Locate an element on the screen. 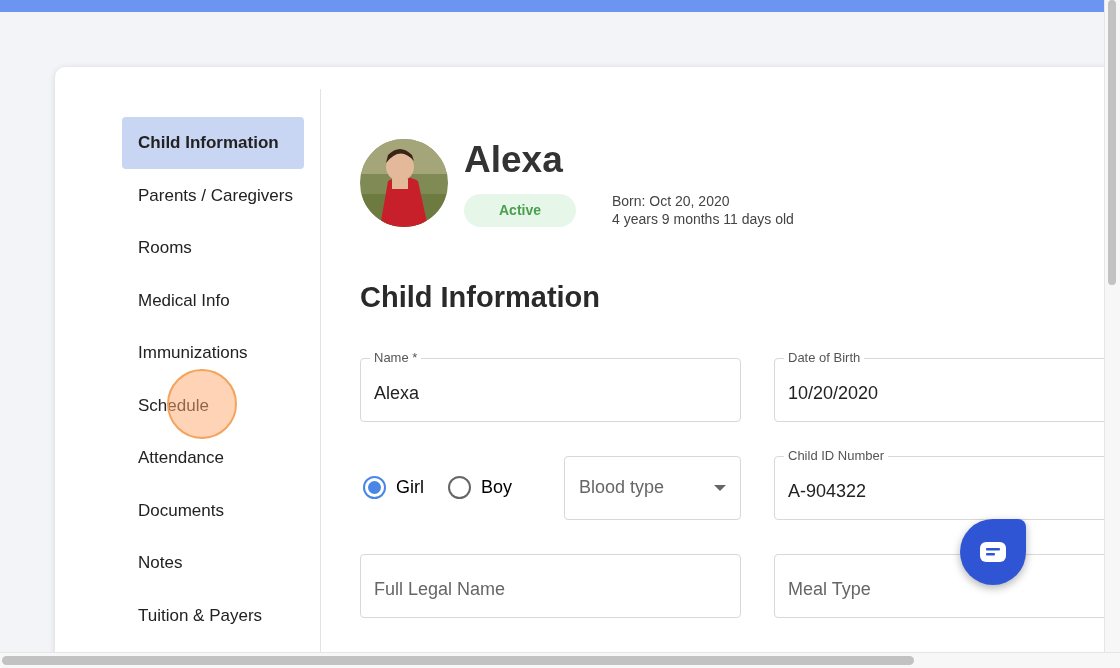  field-value: Alexa is located at coordinates (397, 393).